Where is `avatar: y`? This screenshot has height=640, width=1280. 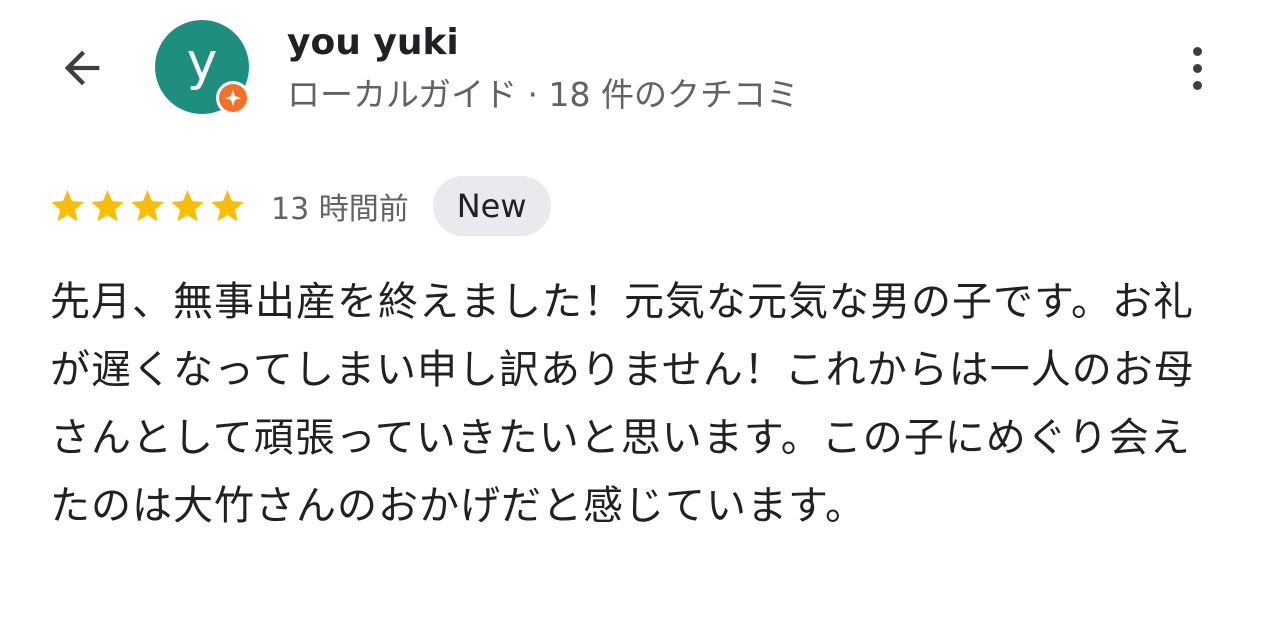
avatar: y is located at coordinates (202, 67).